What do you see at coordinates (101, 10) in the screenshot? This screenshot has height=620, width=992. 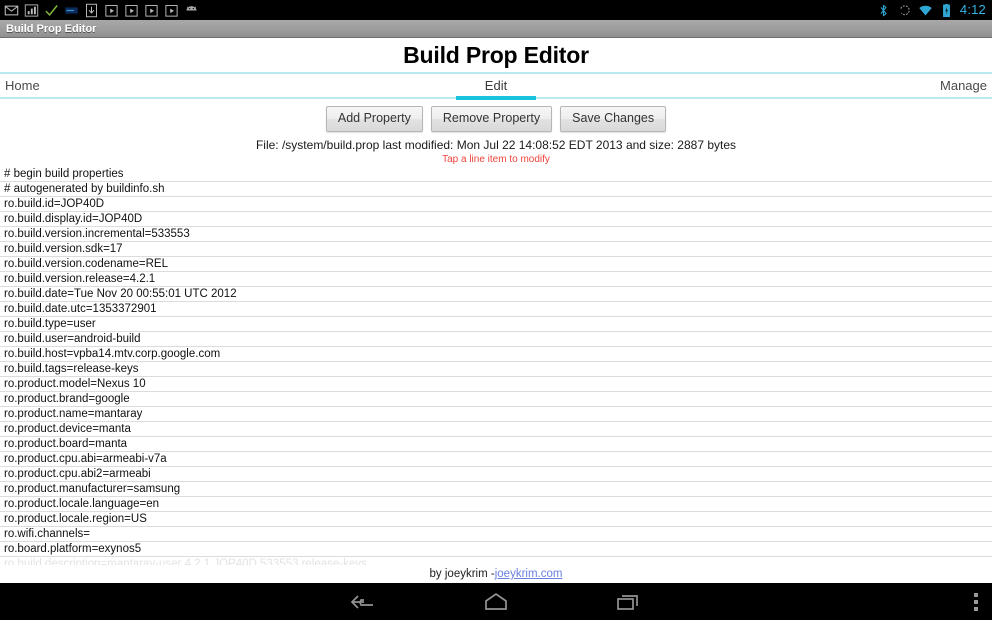 I see `status-bar-notification-icons` at bounding box center [101, 10].